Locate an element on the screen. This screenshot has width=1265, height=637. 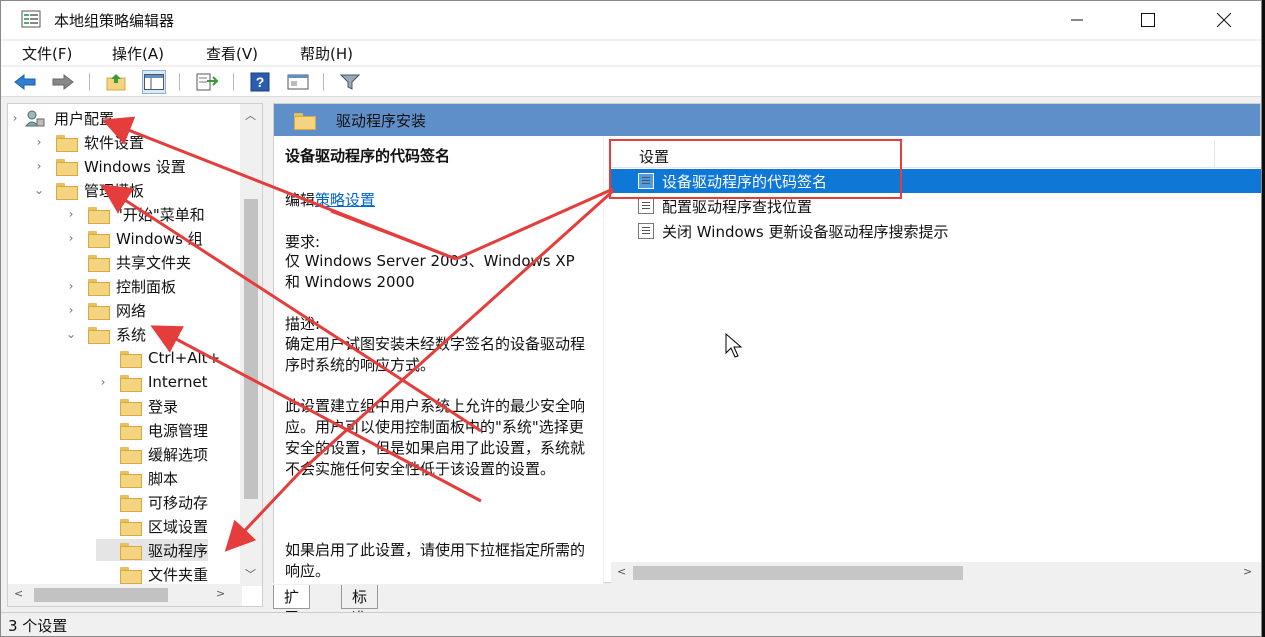
details-header-title: 驱动程序安装 is located at coordinates (381, 120).